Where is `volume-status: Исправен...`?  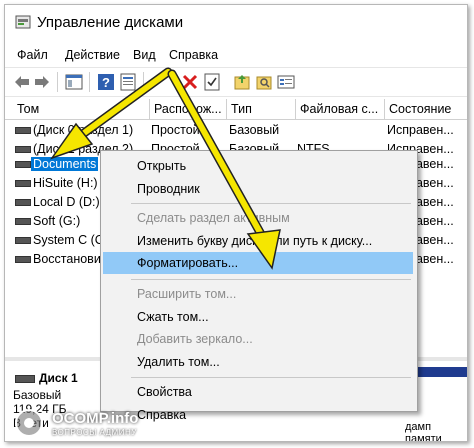 volume-status: Исправен... is located at coordinates (420, 130).